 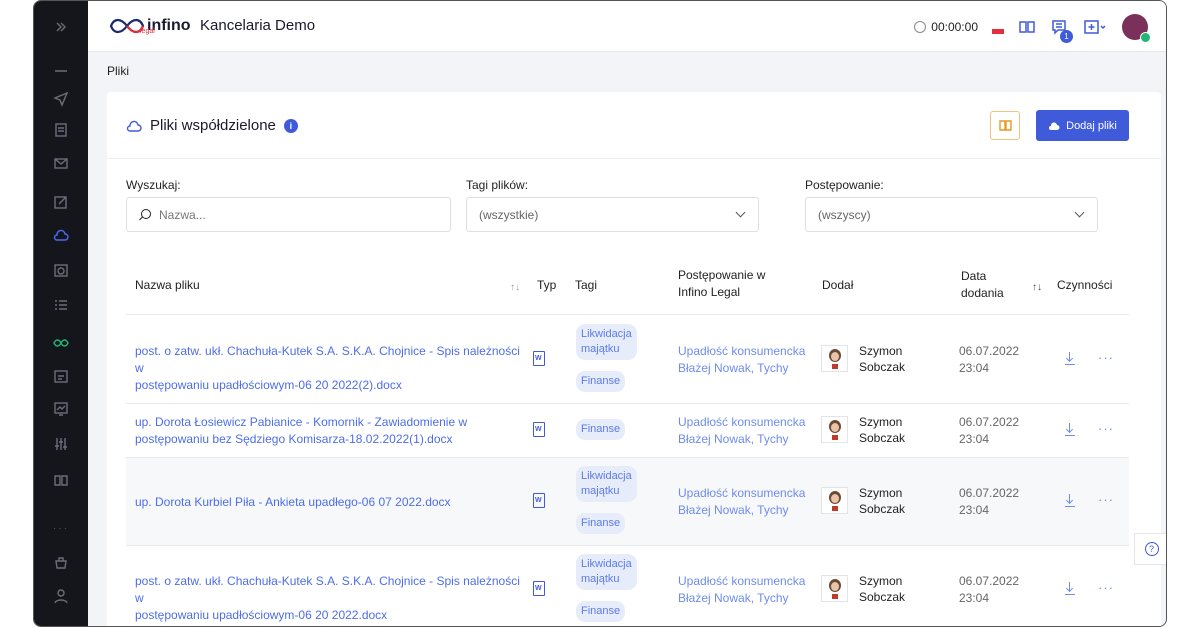 I want to click on cloud-icon, so click(x=61, y=236).